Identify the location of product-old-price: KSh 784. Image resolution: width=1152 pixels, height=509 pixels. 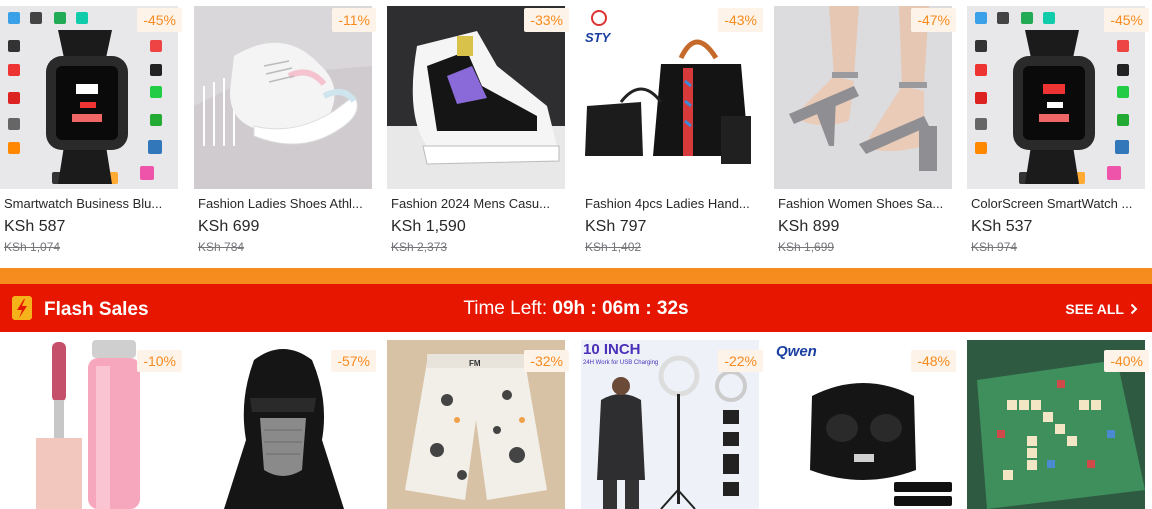
(221, 247).